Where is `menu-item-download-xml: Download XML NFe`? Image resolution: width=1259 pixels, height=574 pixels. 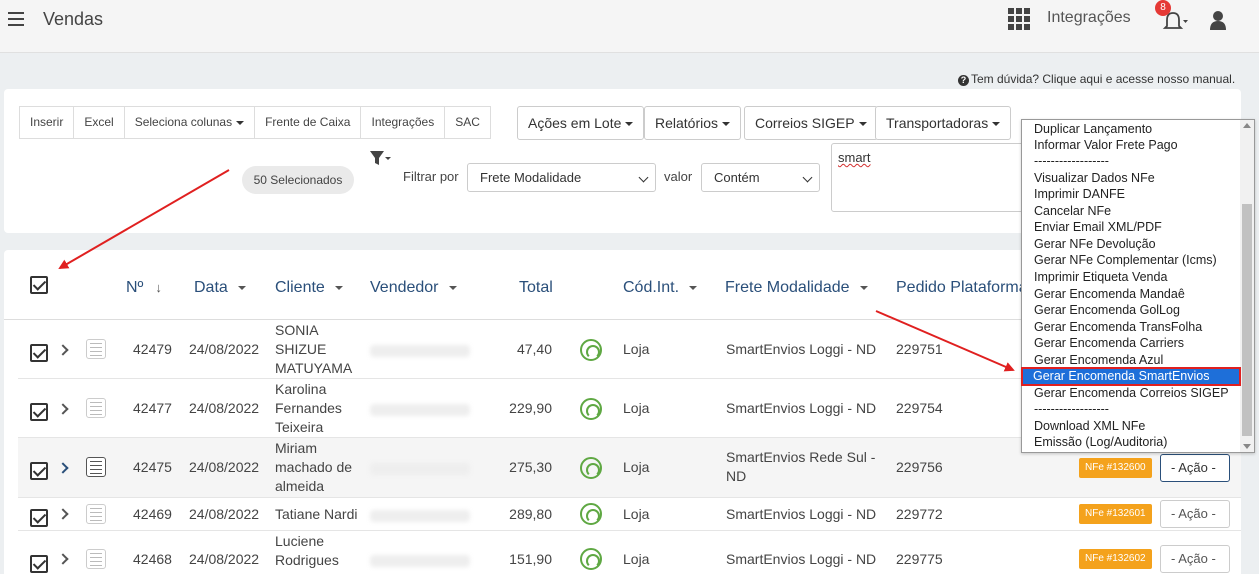 menu-item-download-xml: Download XML NFe is located at coordinates (1089, 426).